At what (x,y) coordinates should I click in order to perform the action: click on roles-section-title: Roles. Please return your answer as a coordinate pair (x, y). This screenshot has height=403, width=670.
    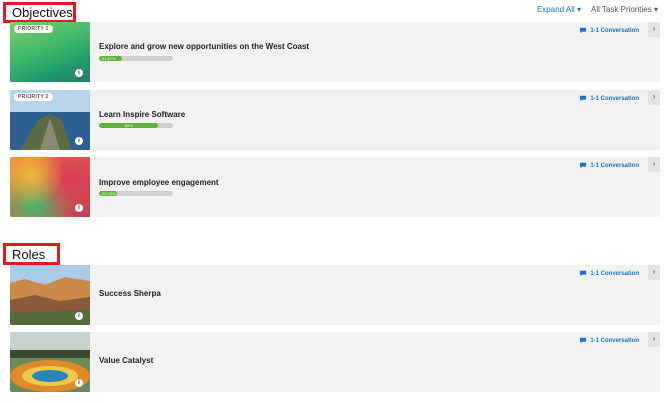
    Looking at the image, I should click on (31, 254).